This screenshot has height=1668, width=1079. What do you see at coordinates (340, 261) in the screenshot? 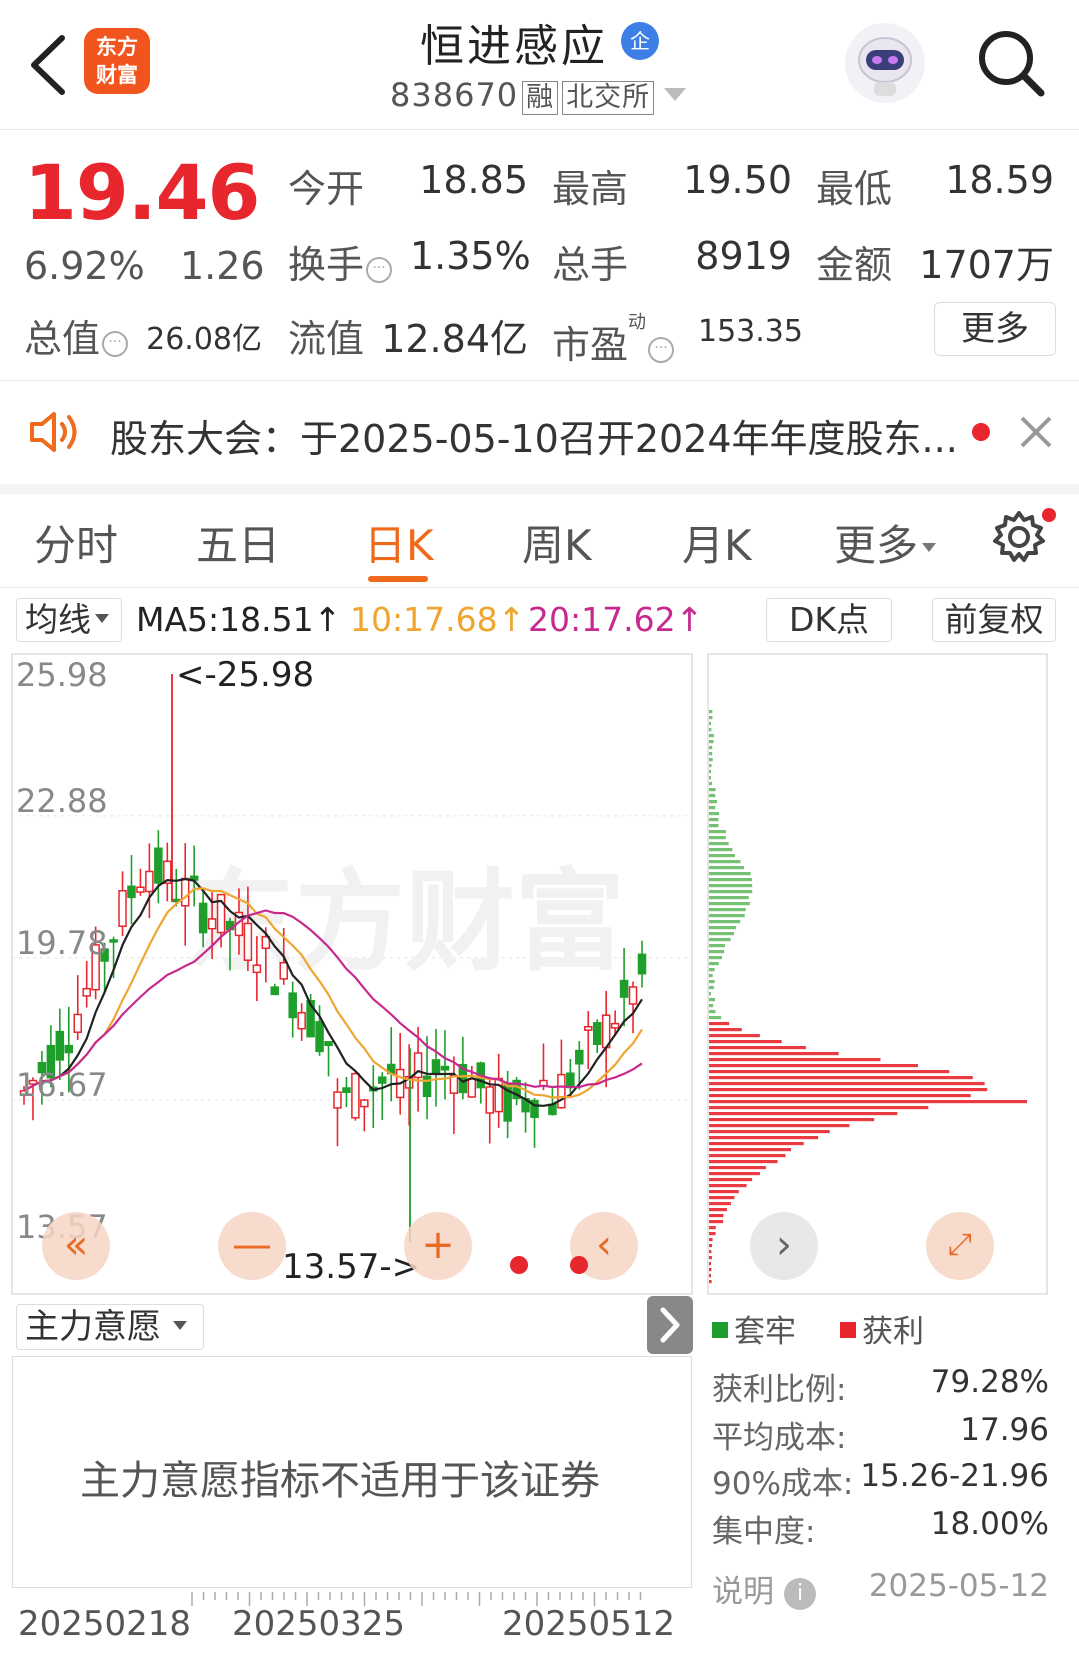
I see `turnover-label: 换手 ···` at bounding box center [340, 261].